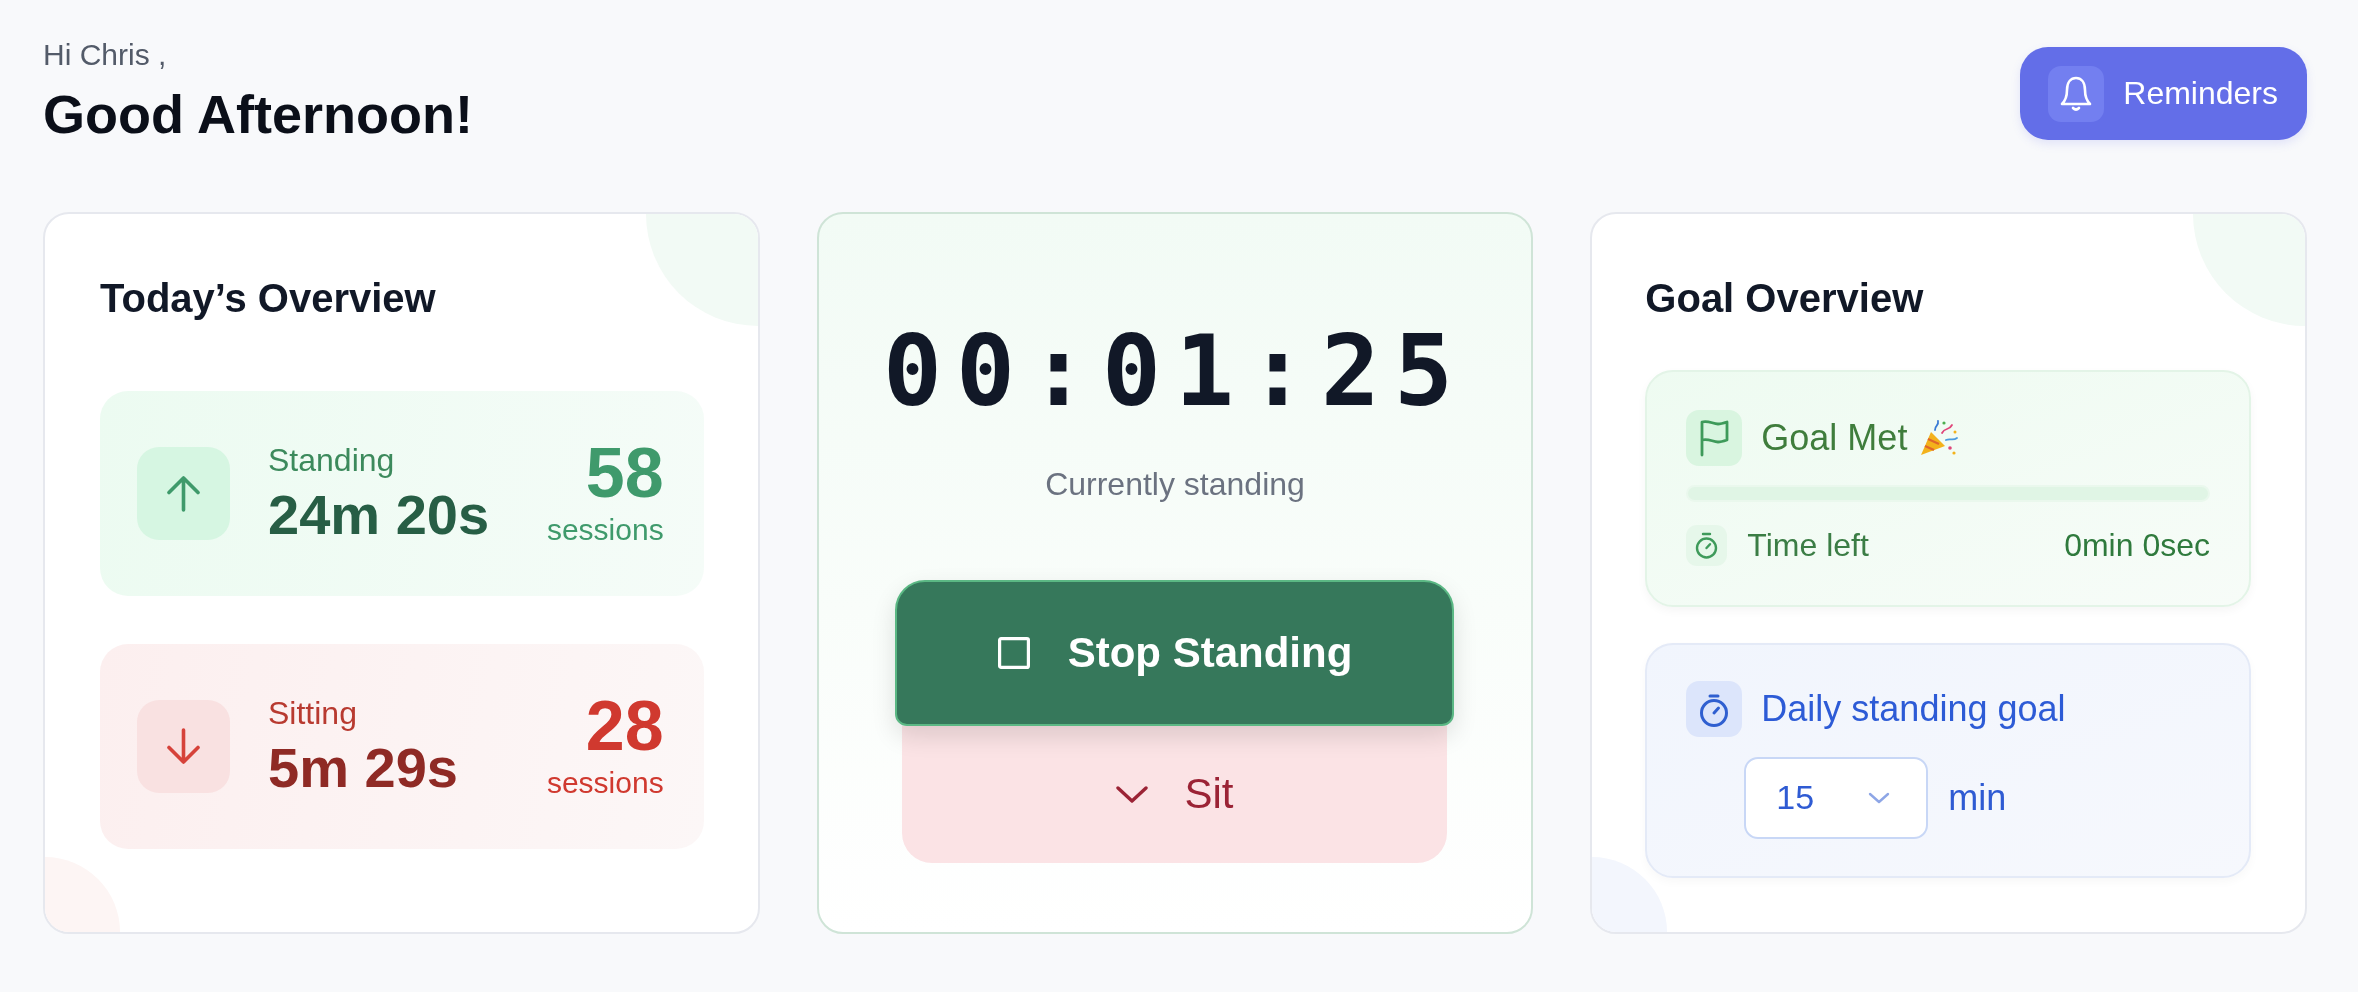 Image resolution: width=2358 pixels, height=992 pixels. What do you see at coordinates (183, 493) in the screenshot?
I see `arrow-up-icon` at bounding box center [183, 493].